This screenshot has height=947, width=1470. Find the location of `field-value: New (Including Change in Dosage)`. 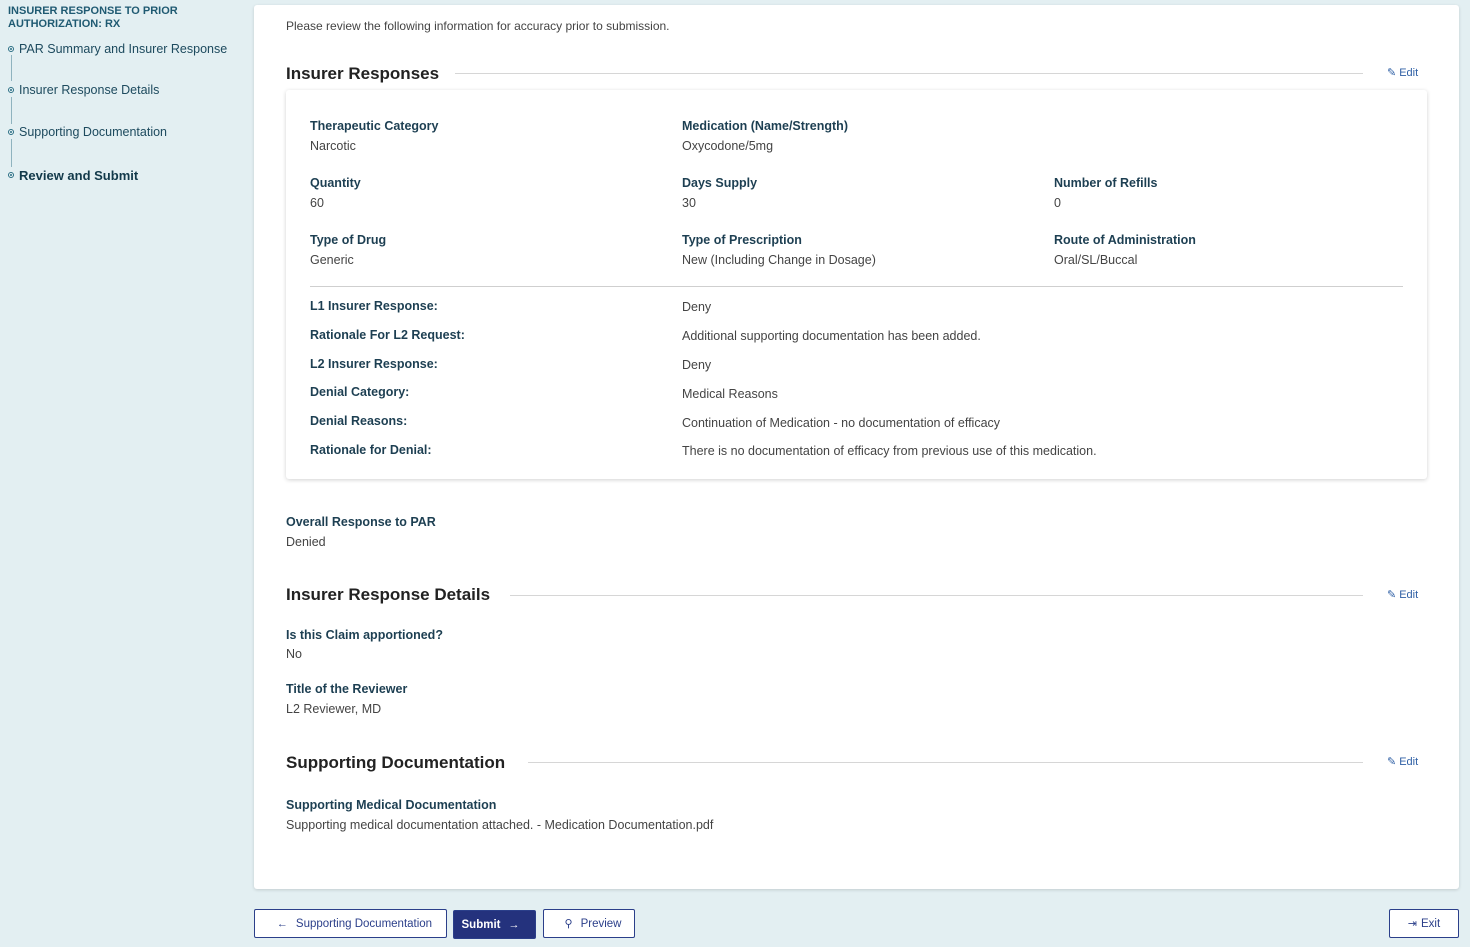

field-value: New (Including Change in Dosage) is located at coordinates (779, 260).